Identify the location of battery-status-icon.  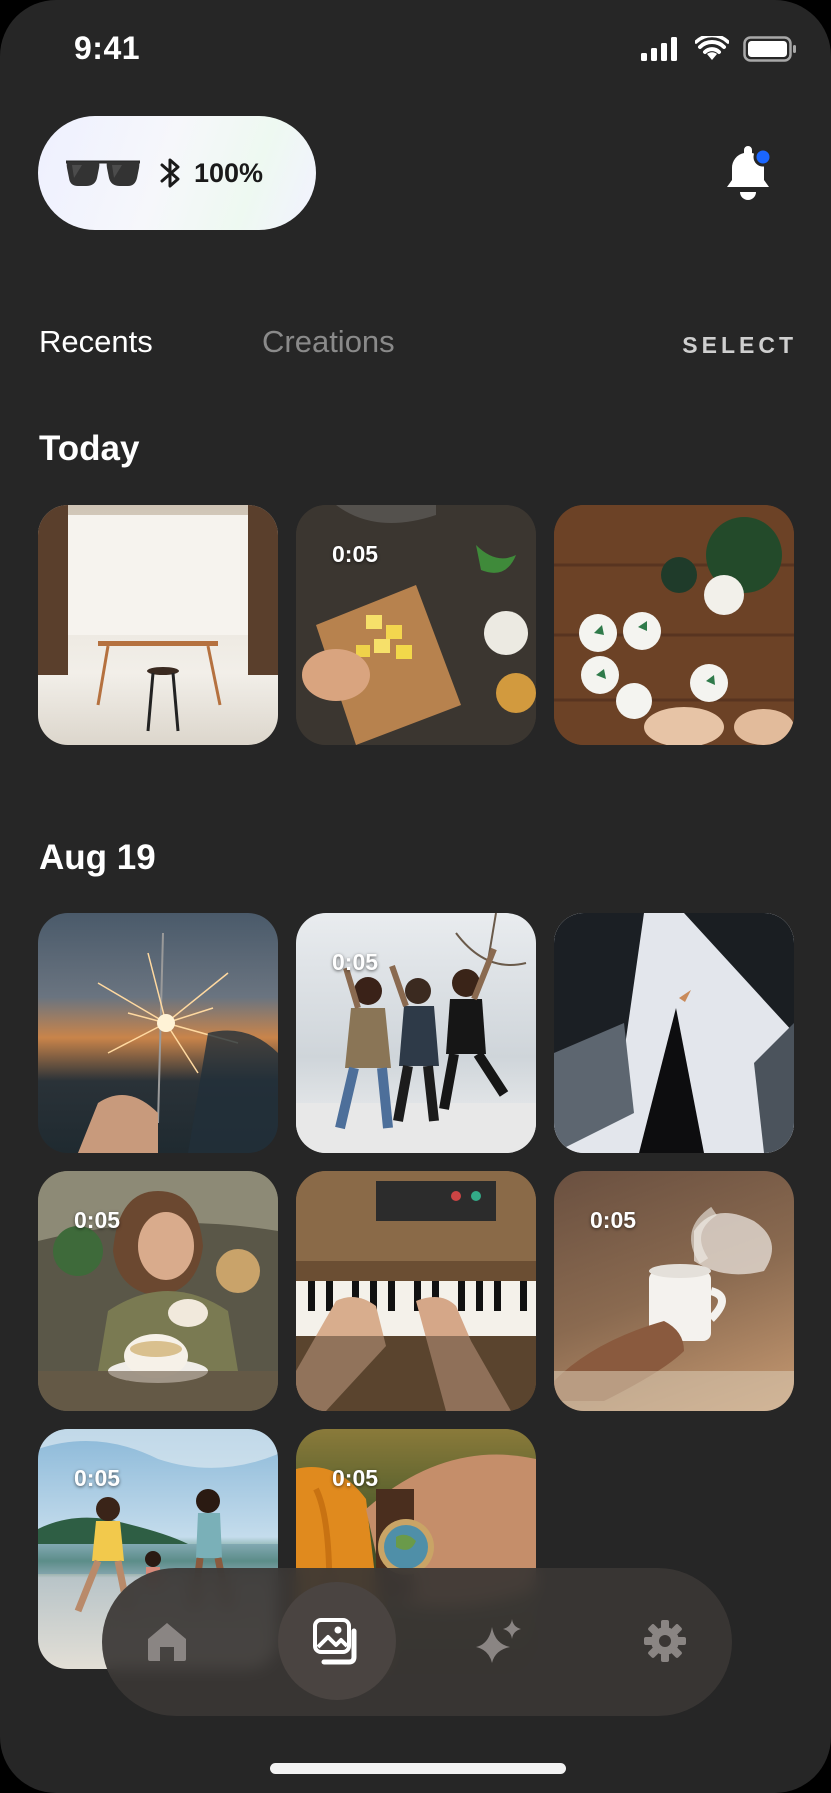
(769, 49).